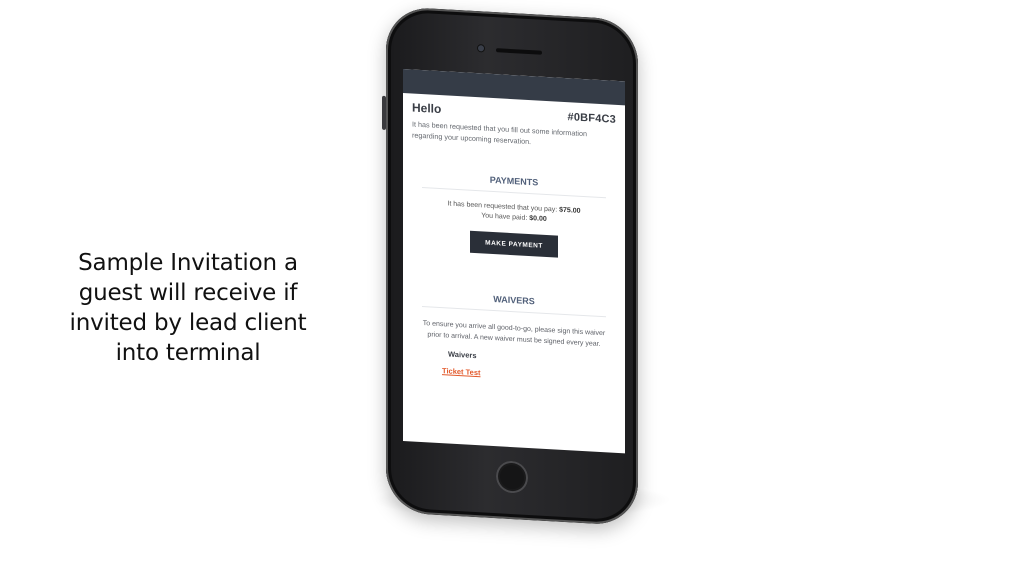 The image size is (1024, 576). What do you see at coordinates (512, 477) in the screenshot?
I see `home-button` at bounding box center [512, 477].